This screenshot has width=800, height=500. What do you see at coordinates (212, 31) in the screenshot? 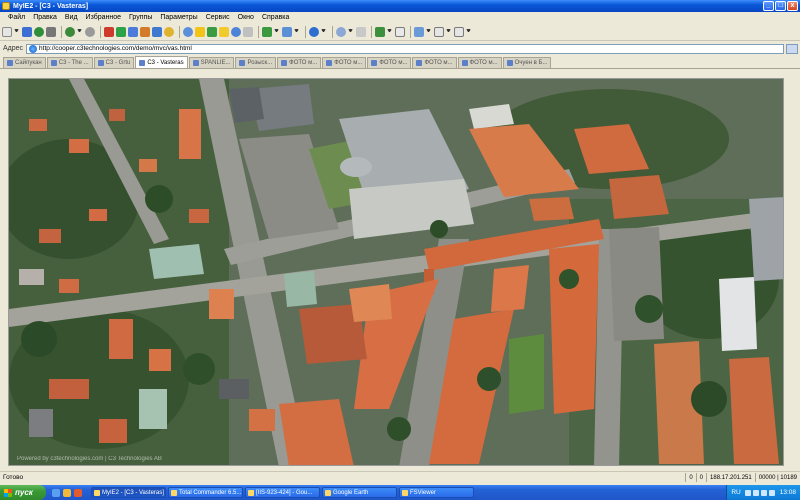
I see `add-favorite-icon` at bounding box center [212, 31].